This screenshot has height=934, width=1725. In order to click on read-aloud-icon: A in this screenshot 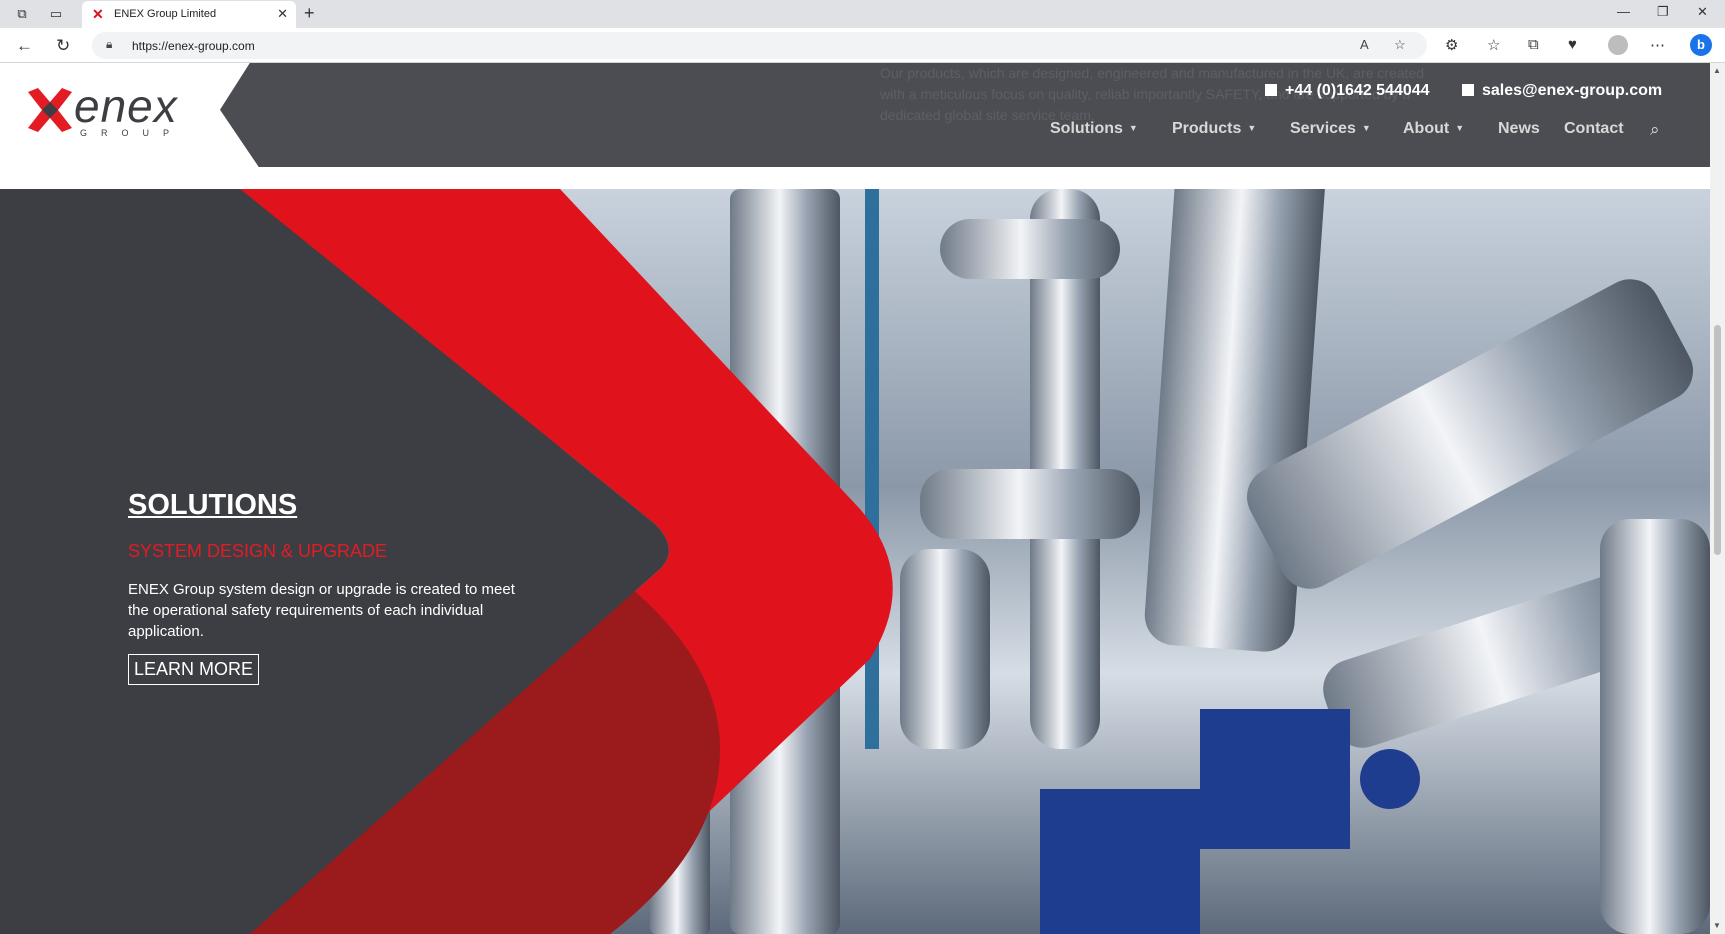, I will do `click(1364, 44)`.